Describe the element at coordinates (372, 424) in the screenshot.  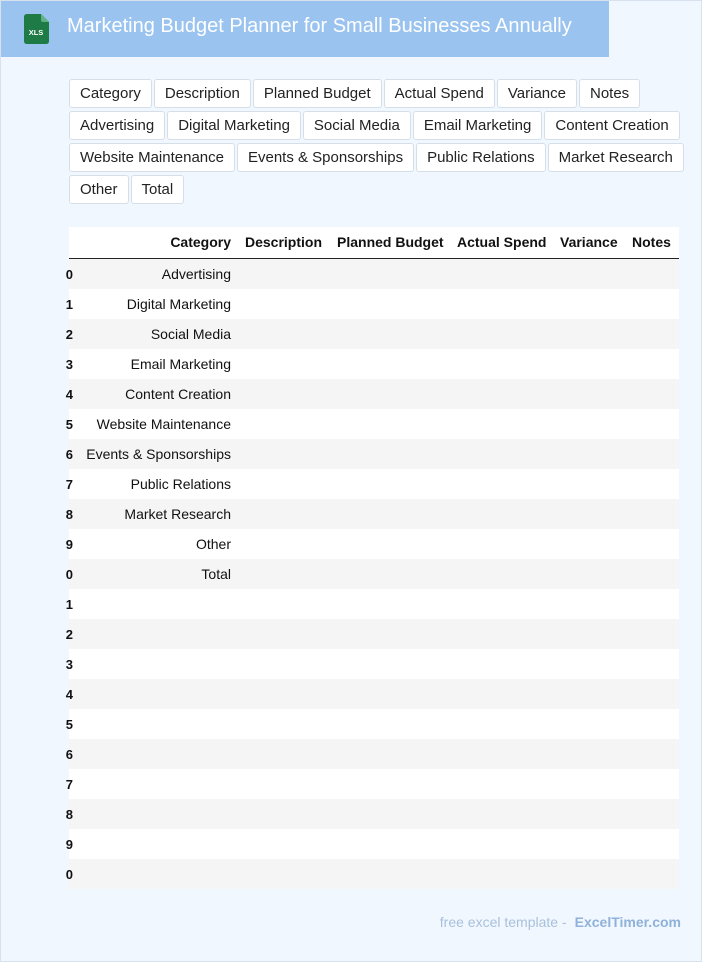
I see `table-row: 5 Website Maintenance` at that location.